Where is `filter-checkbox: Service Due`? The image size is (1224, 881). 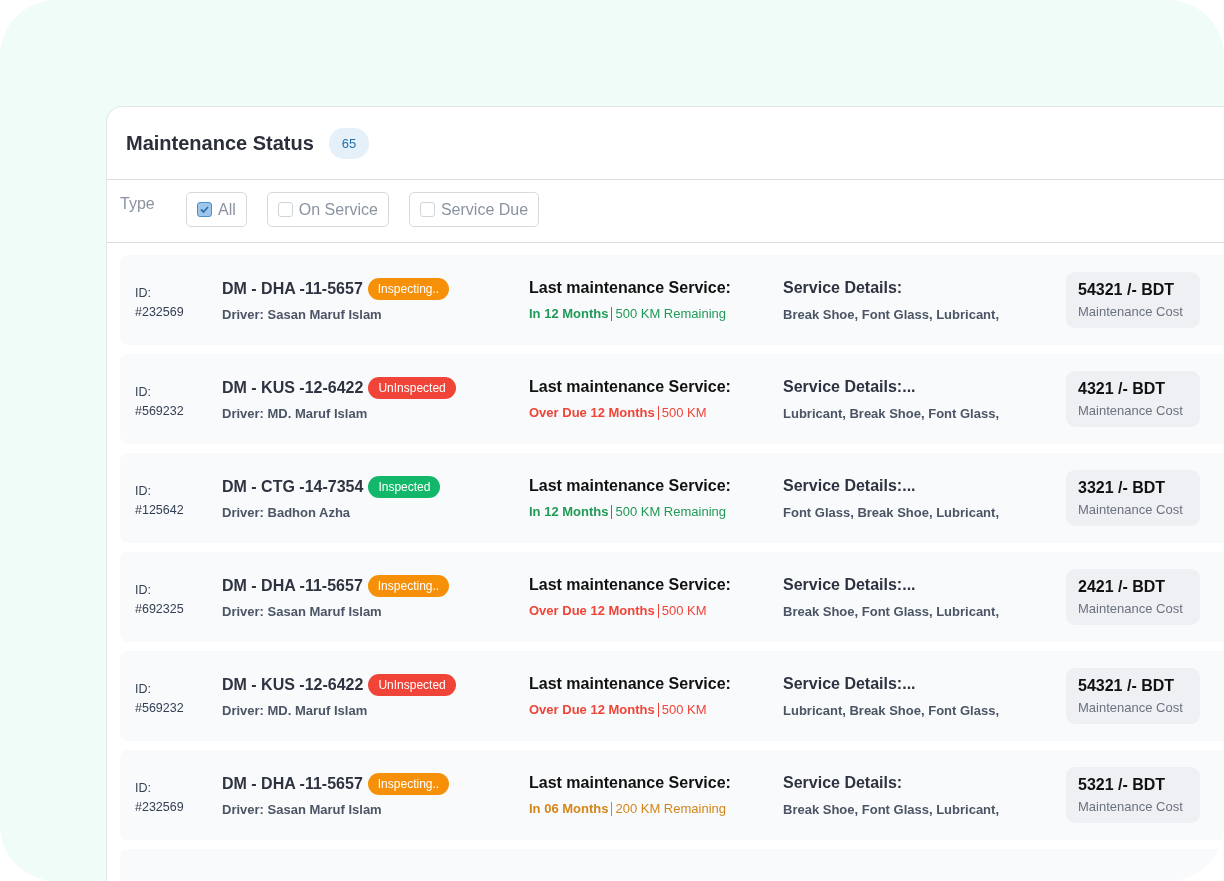
filter-checkbox: Service Due is located at coordinates (474, 209).